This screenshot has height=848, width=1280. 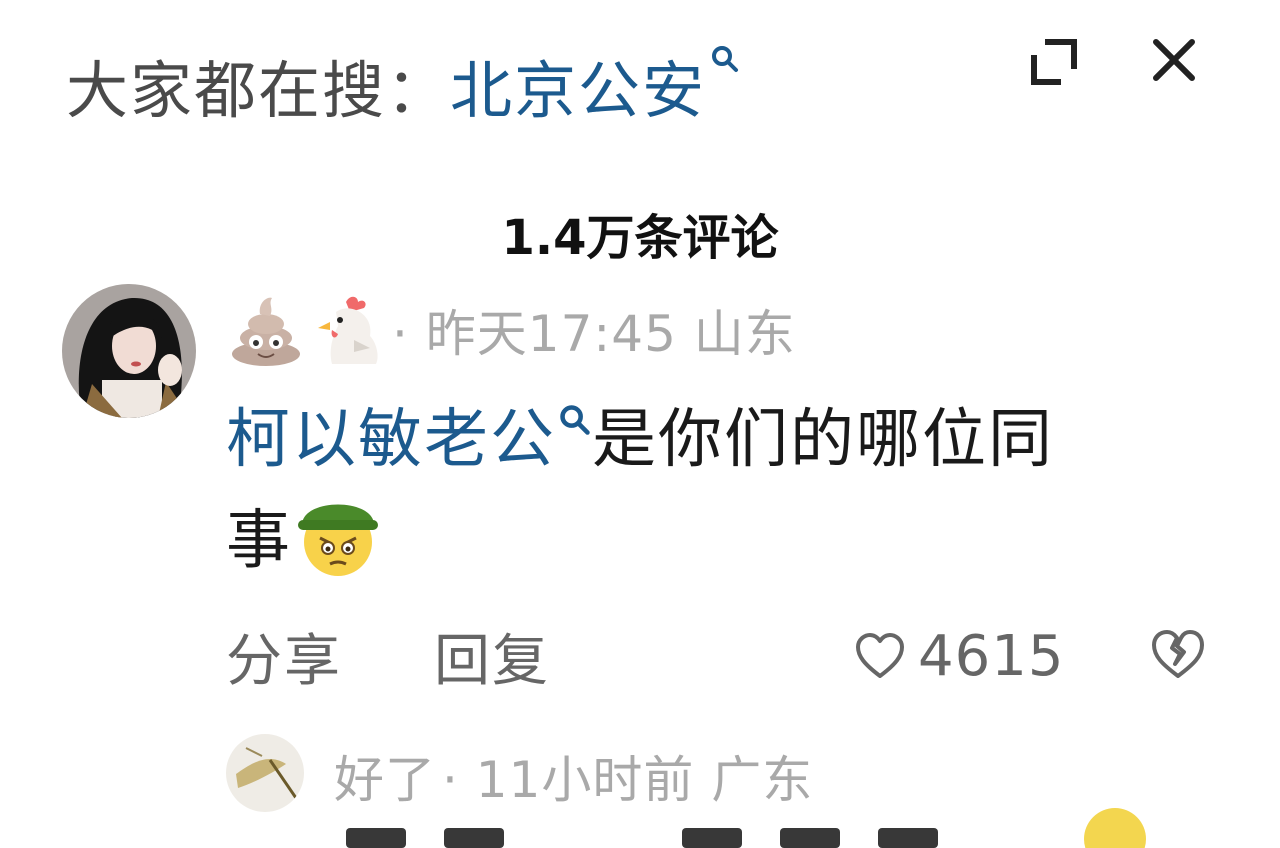 What do you see at coordinates (823, 440) in the screenshot?
I see `comment-text-part1: 是你们的哪位同` at bounding box center [823, 440].